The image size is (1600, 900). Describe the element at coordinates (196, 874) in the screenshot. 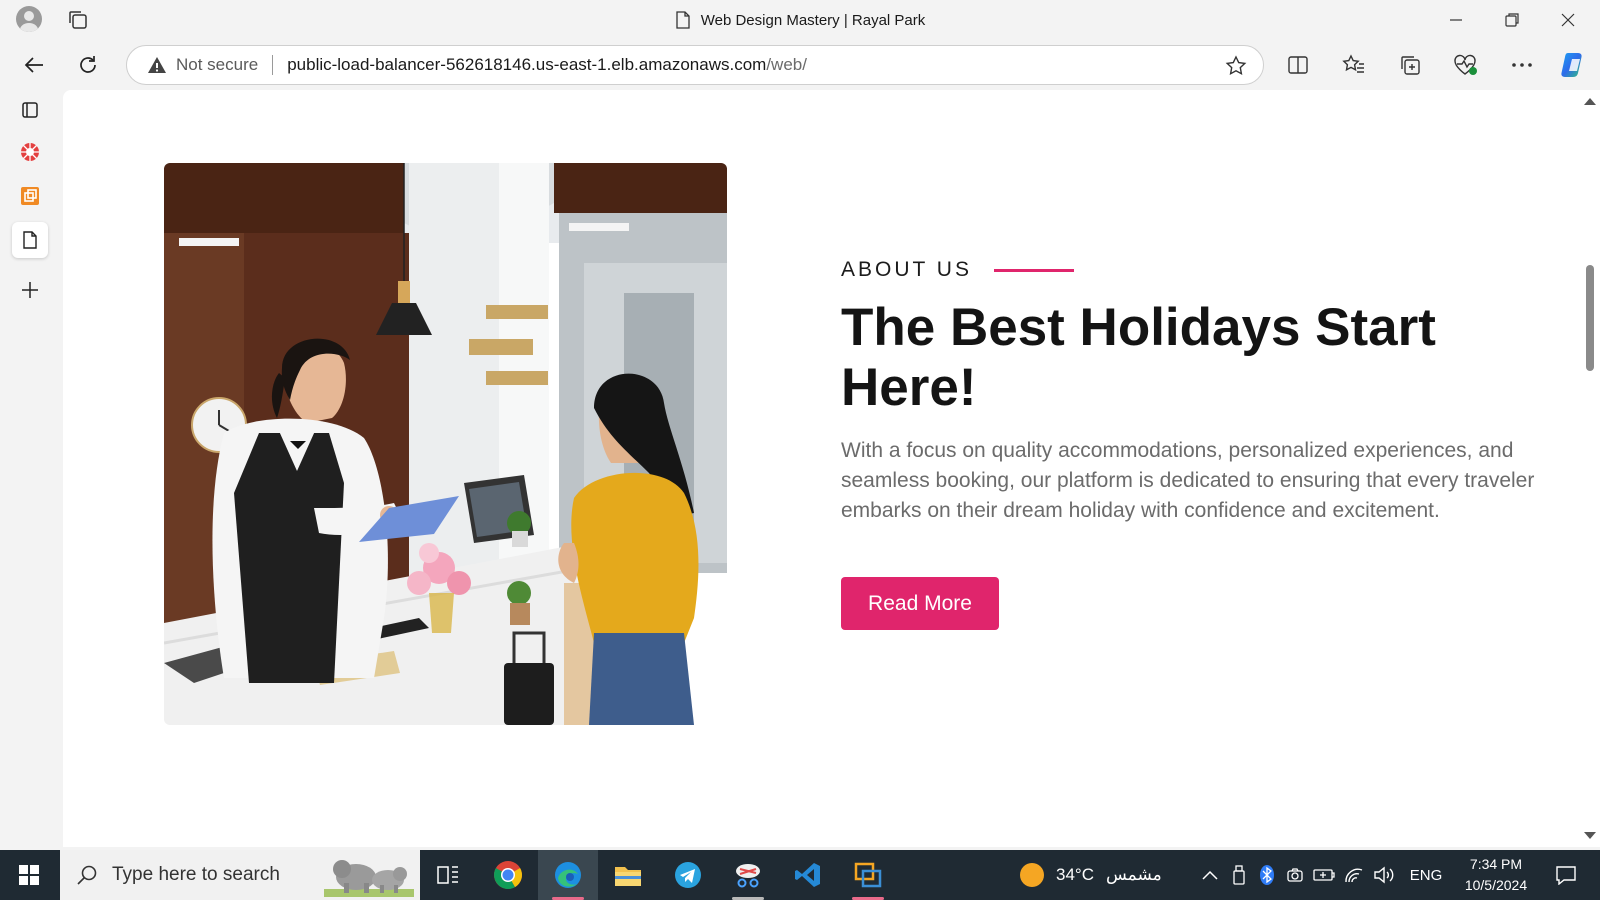

I see `search-placeholder: Type here to search` at that location.